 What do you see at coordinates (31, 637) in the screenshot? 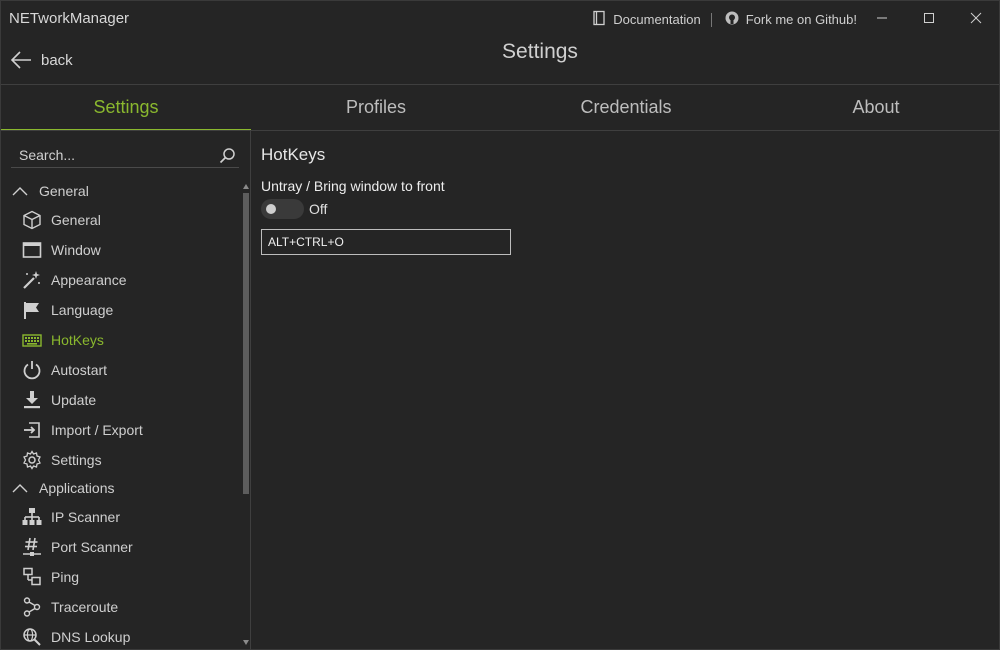
I see `dns-icon` at bounding box center [31, 637].